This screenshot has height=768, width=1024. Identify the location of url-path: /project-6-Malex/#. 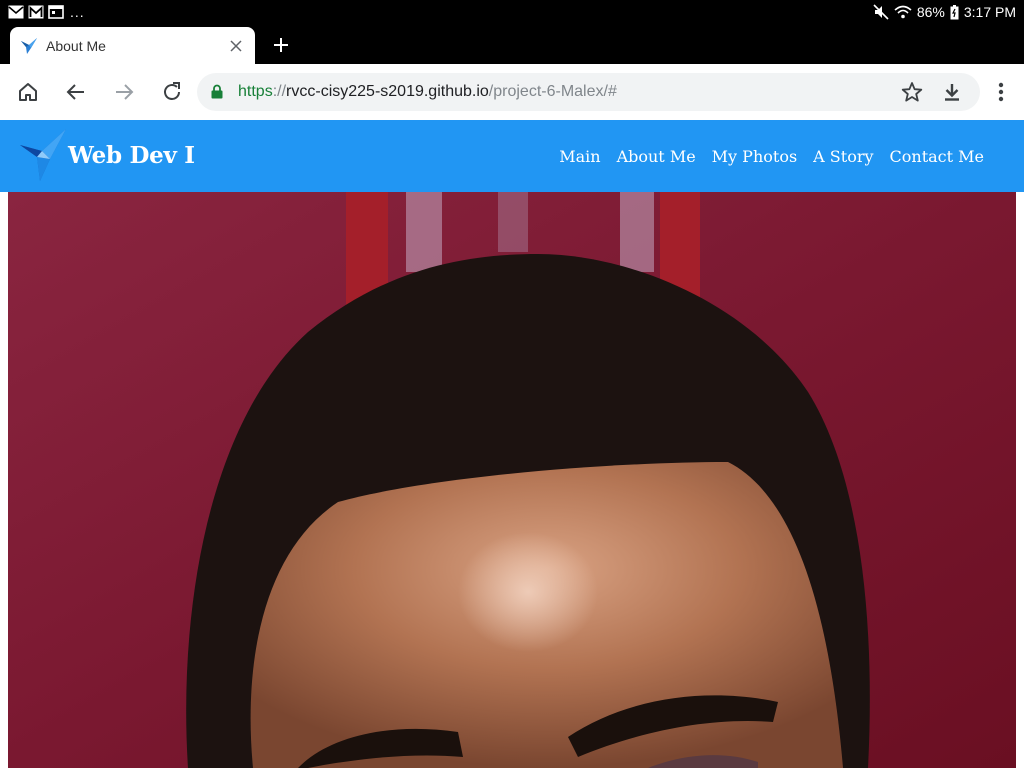
(552, 91).